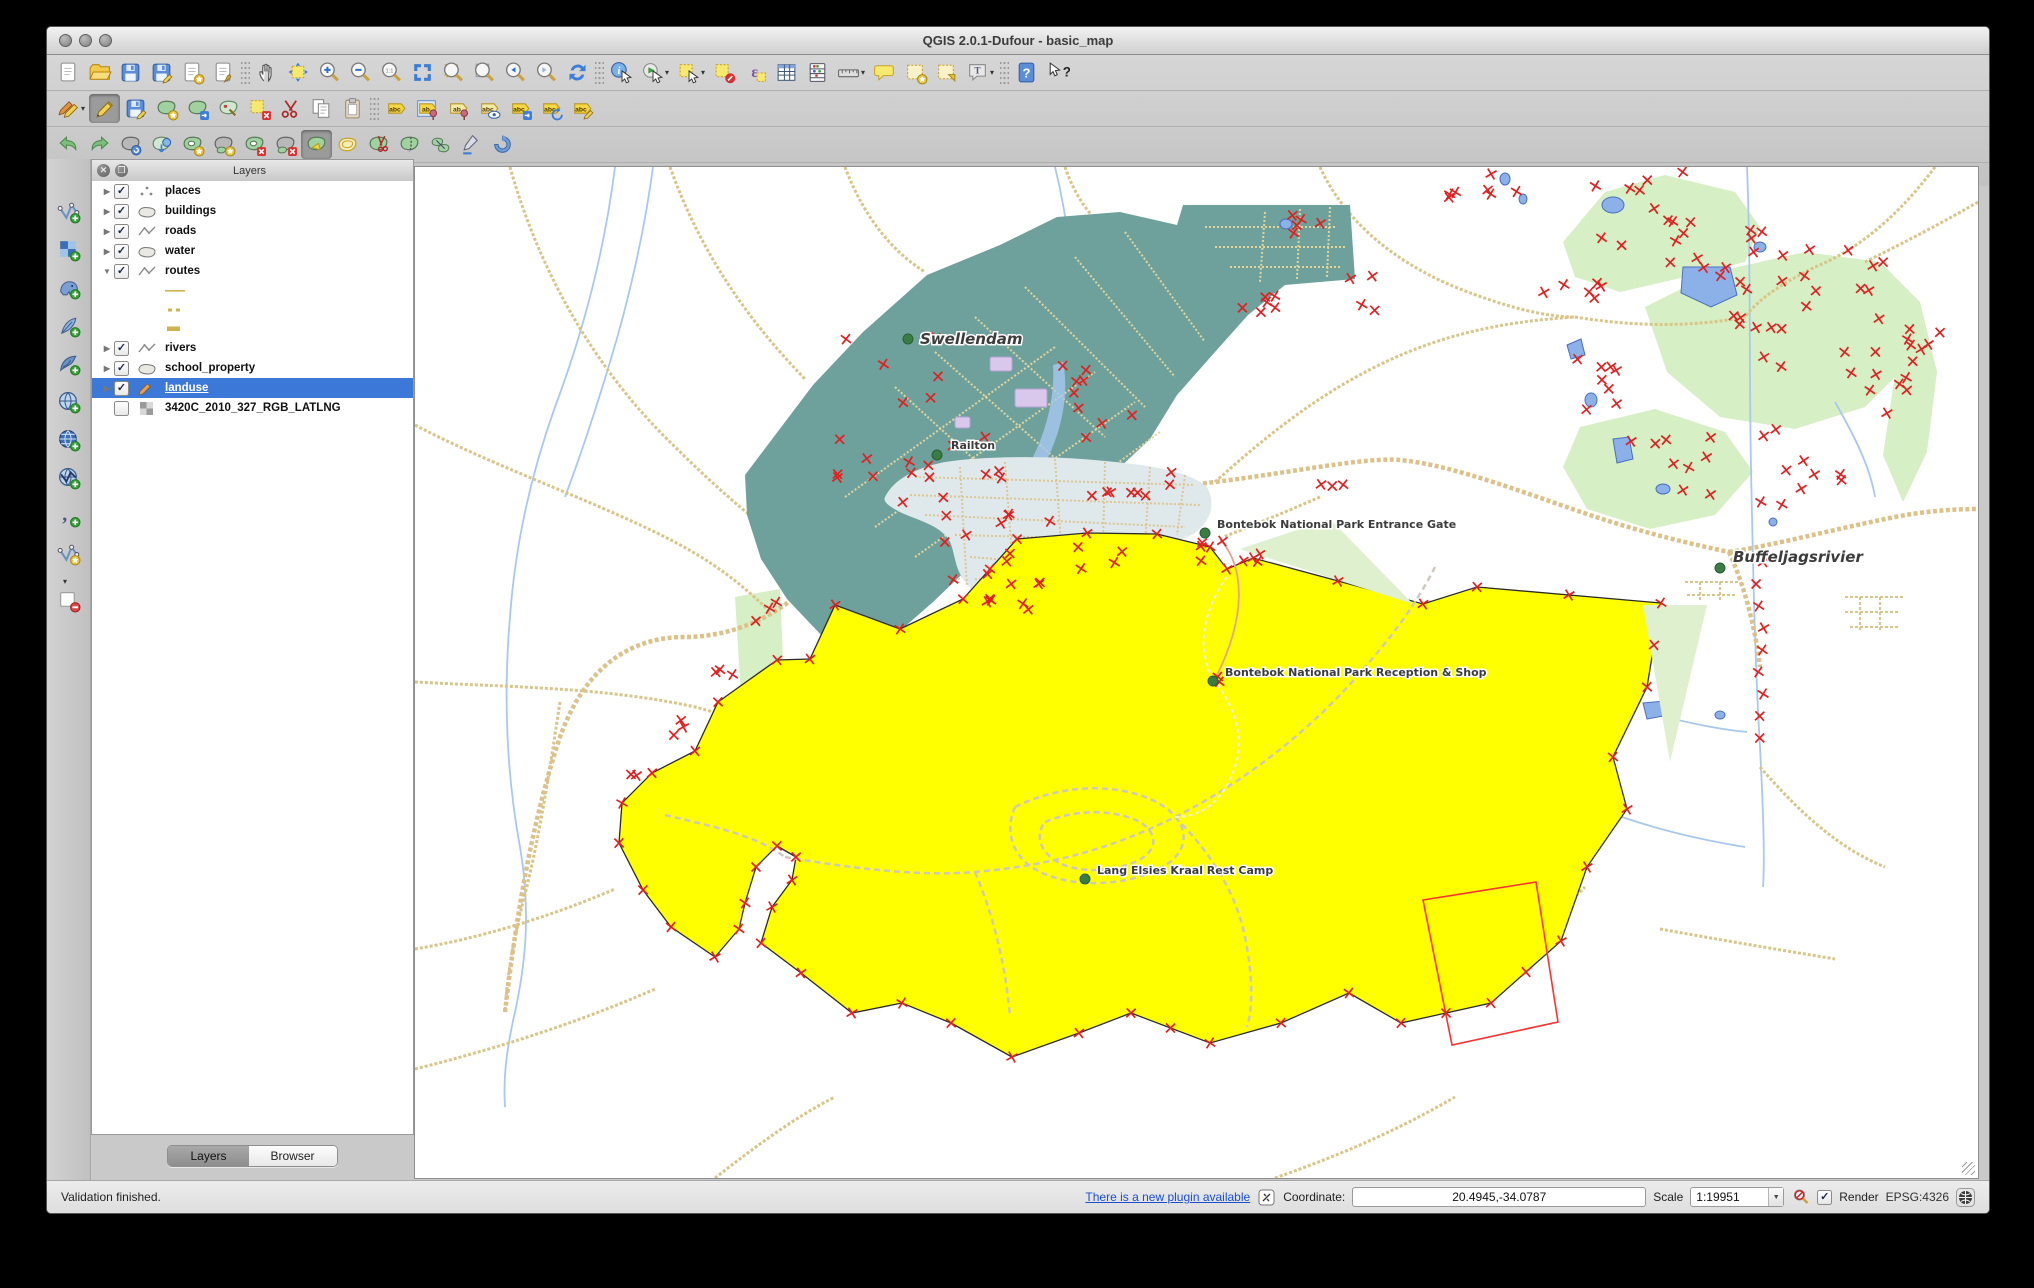 The width and height of the screenshot is (2034, 1288). Describe the element at coordinates (65, 40) in the screenshot. I see `close-window-button` at that location.